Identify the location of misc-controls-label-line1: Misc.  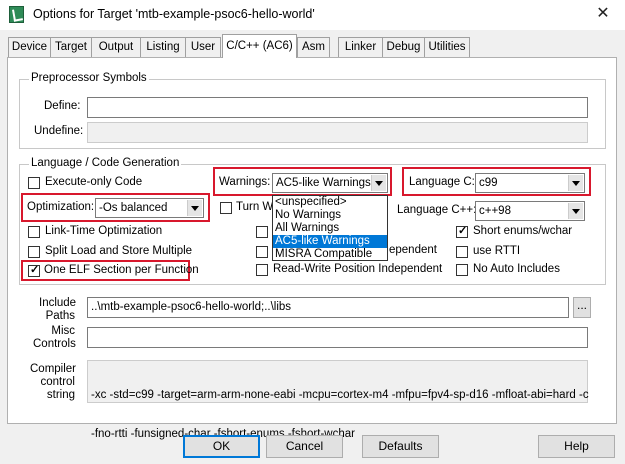
(63, 331).